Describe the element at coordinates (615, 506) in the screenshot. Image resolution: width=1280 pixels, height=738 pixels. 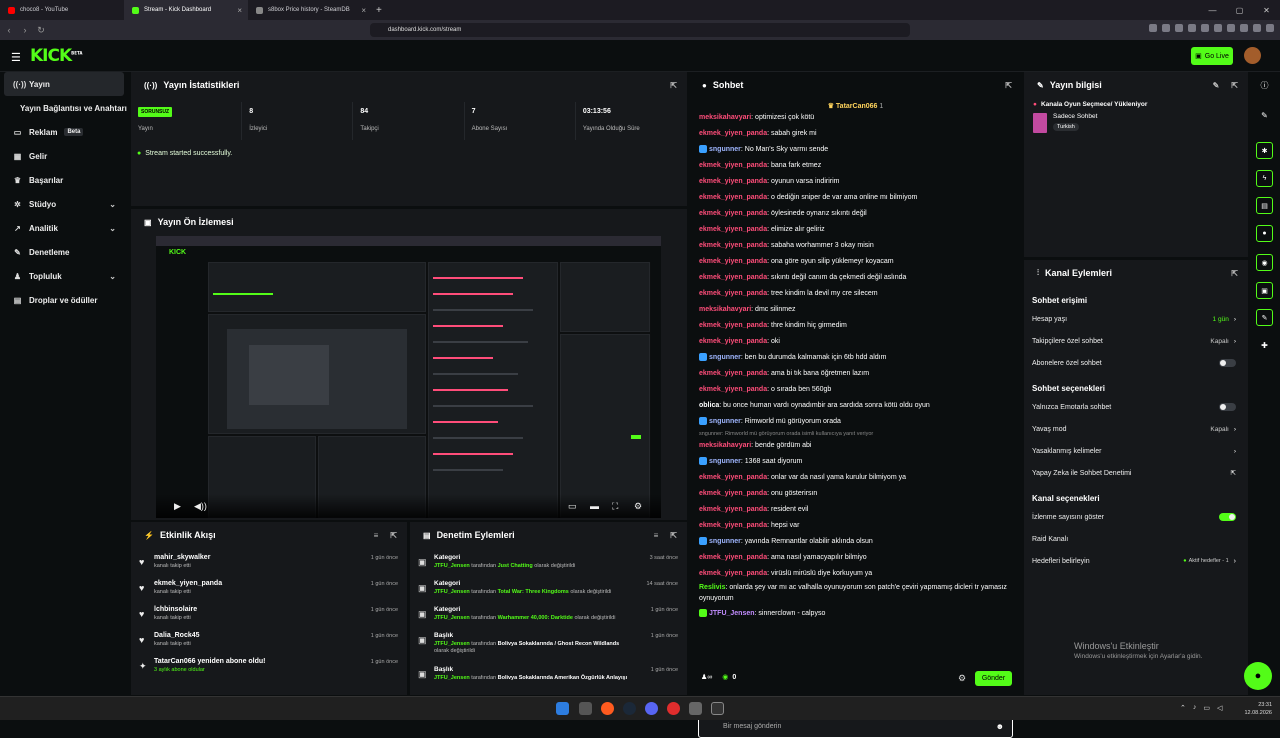
I see `fullscreen-icon: ⛶` at that location.